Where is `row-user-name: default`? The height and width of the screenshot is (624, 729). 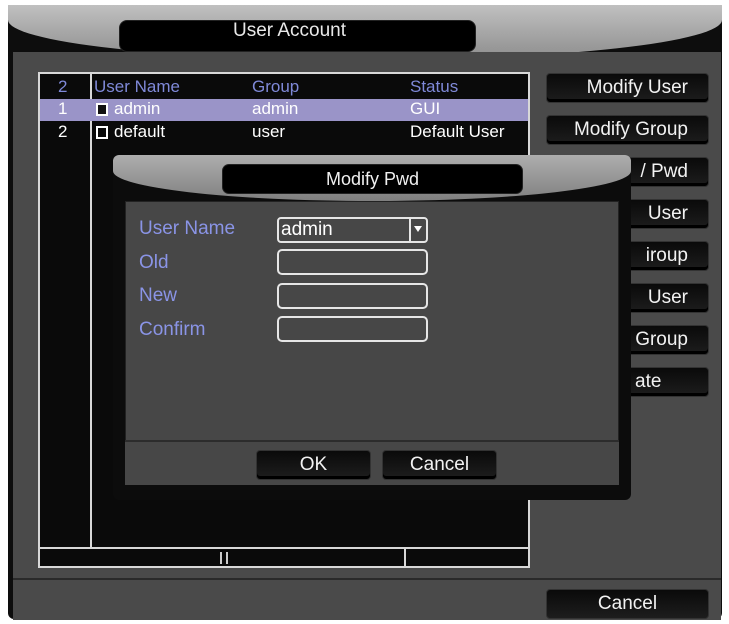 row-user-name: default is located at coordinates (140, 131).